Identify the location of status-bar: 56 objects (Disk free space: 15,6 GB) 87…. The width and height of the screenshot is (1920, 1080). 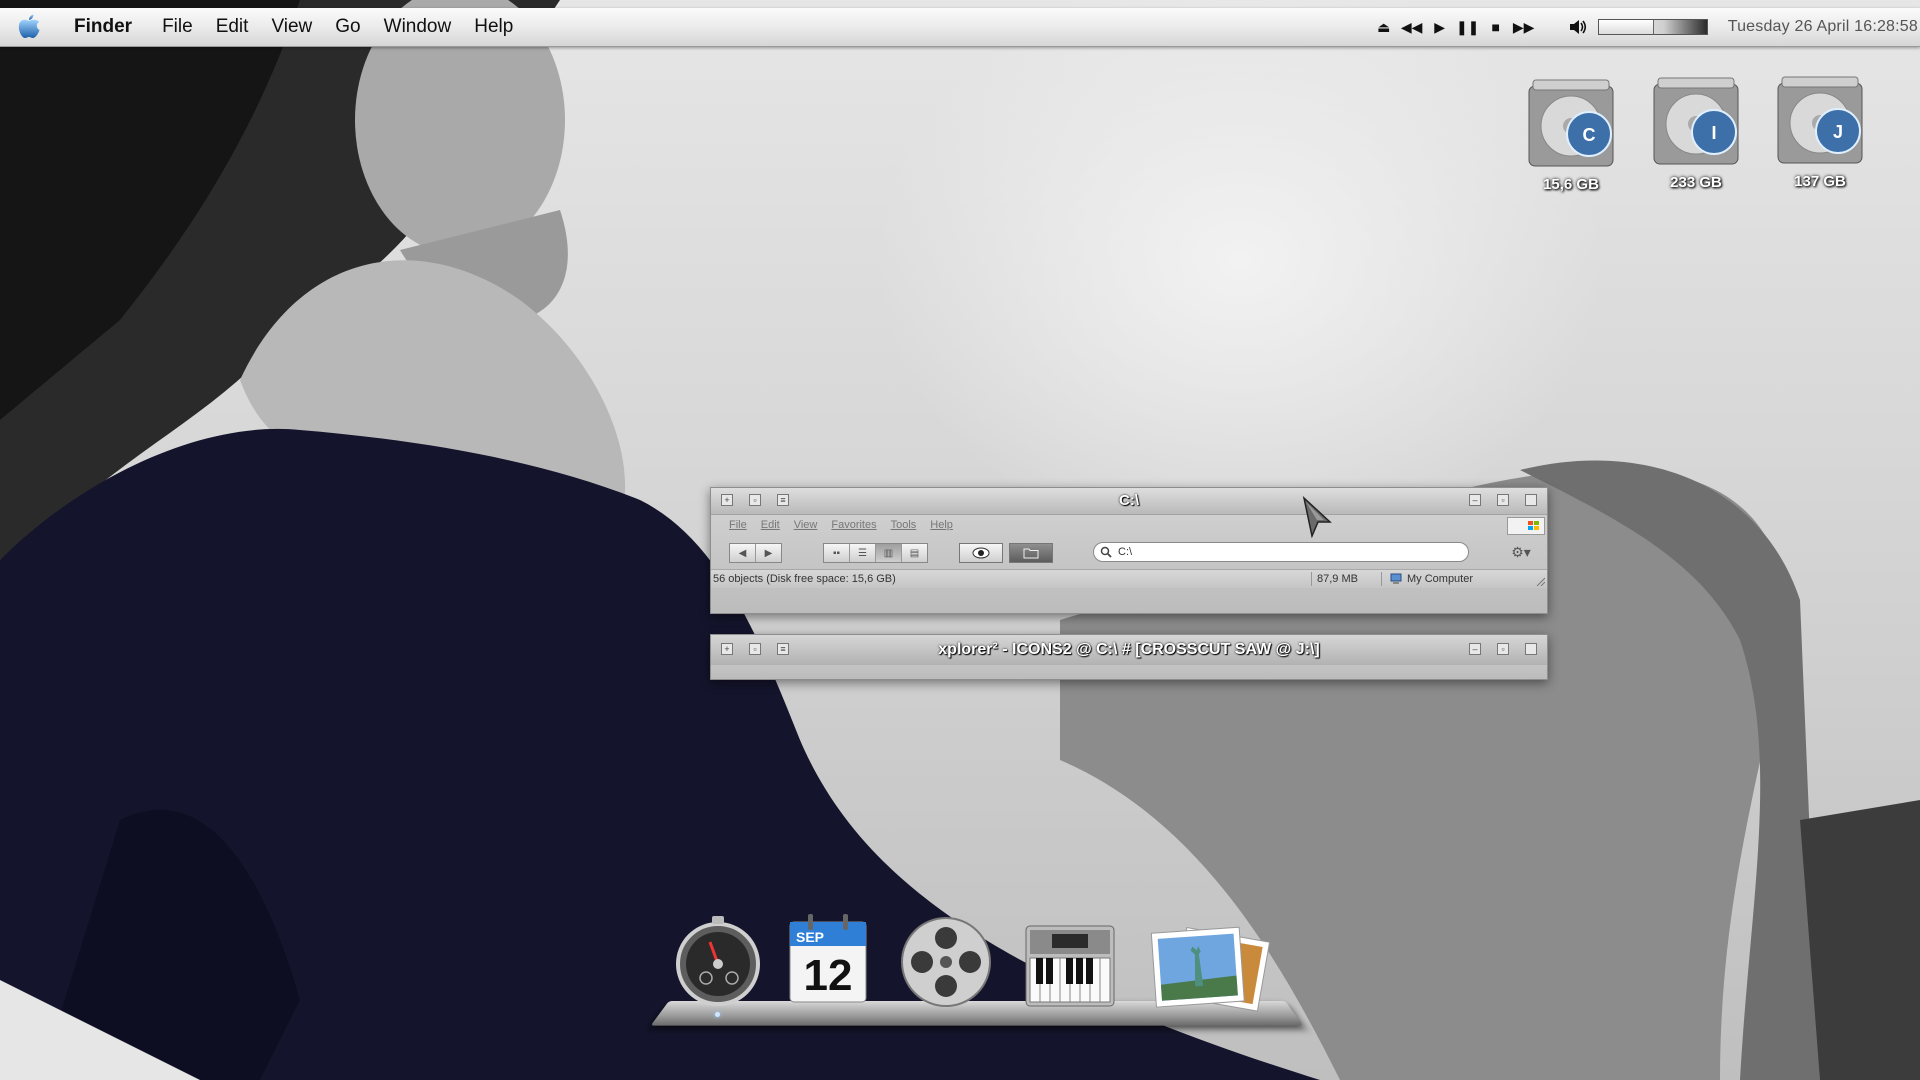
(1129, 579).